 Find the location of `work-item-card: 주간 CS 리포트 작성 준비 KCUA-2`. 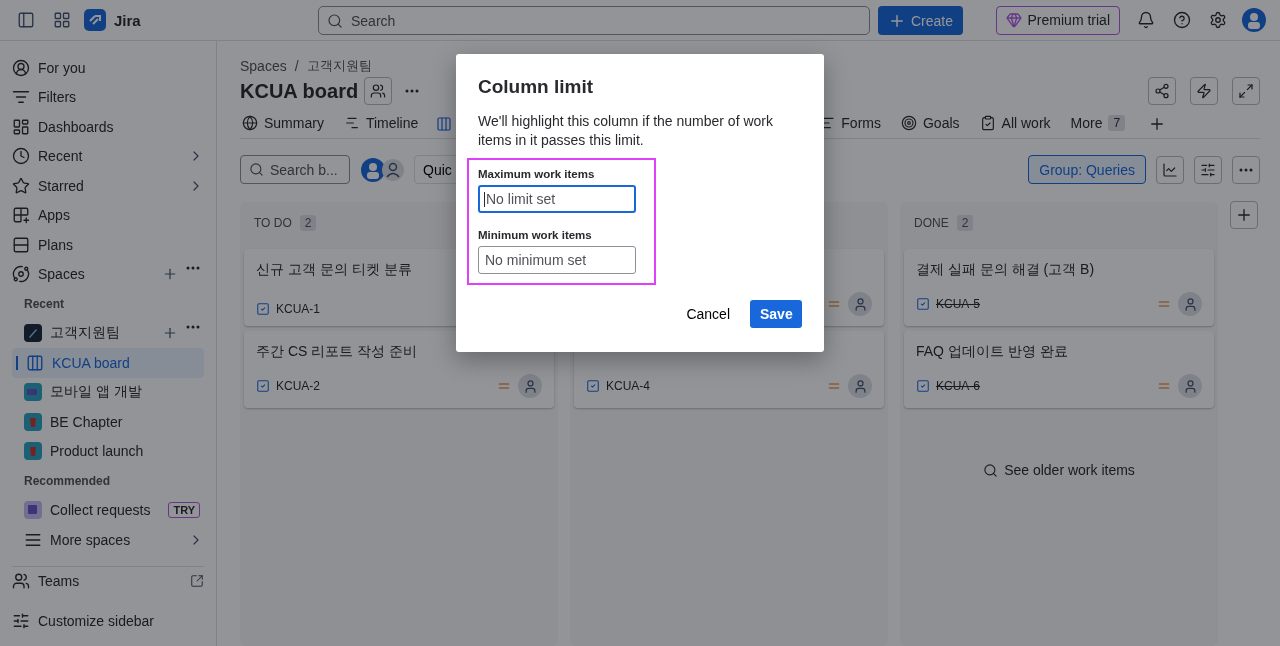

work-item-card: 주간 CS 리포트 작성 준비 KCUA-2 is located at coordinates (399, 369).